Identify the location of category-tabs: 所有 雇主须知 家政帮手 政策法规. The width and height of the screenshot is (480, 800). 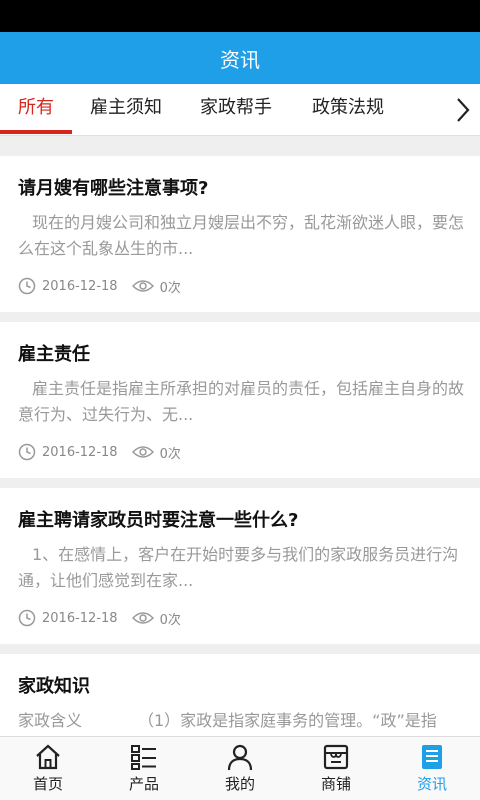
(240, 110).